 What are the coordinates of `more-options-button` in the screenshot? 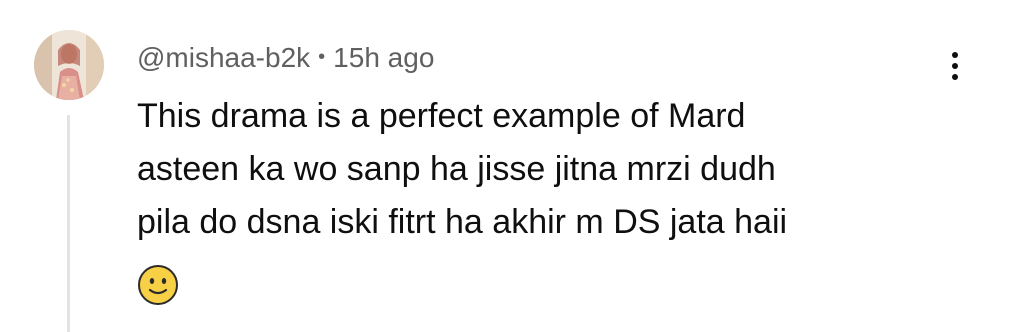 It's located at (955, 66).